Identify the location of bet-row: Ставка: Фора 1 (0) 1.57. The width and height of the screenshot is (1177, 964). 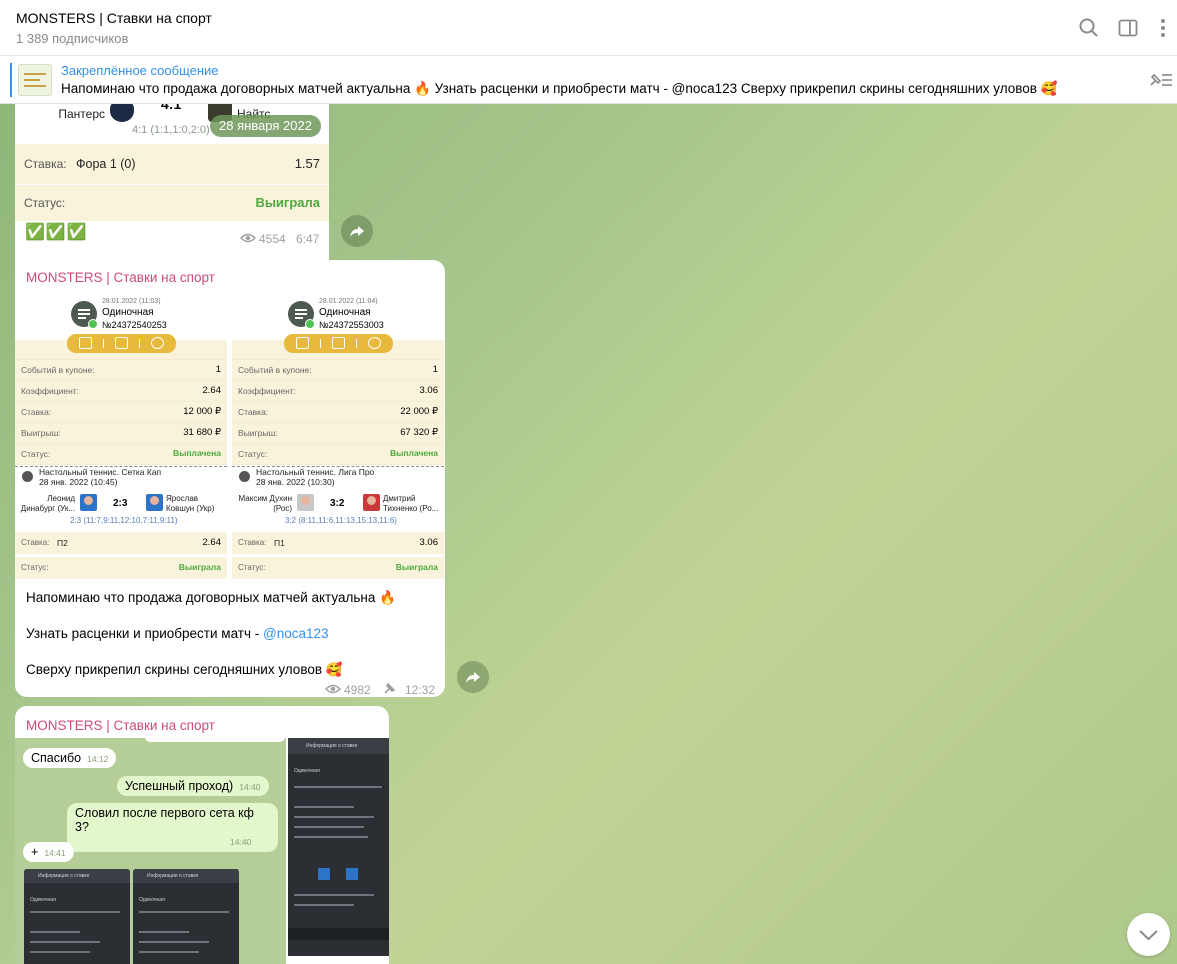
(172, 164).